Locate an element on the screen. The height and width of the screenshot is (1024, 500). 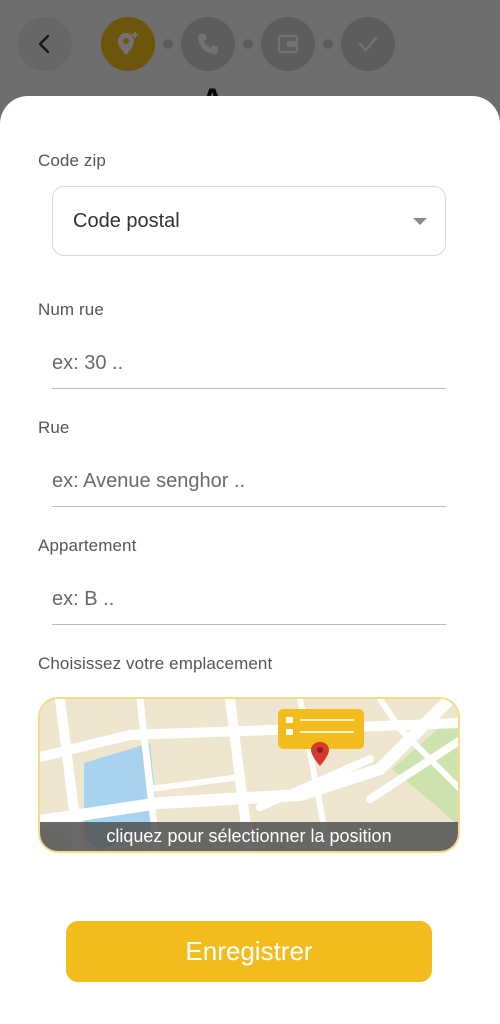
apartment-label: Appartement is located at coordinates (87, 545).